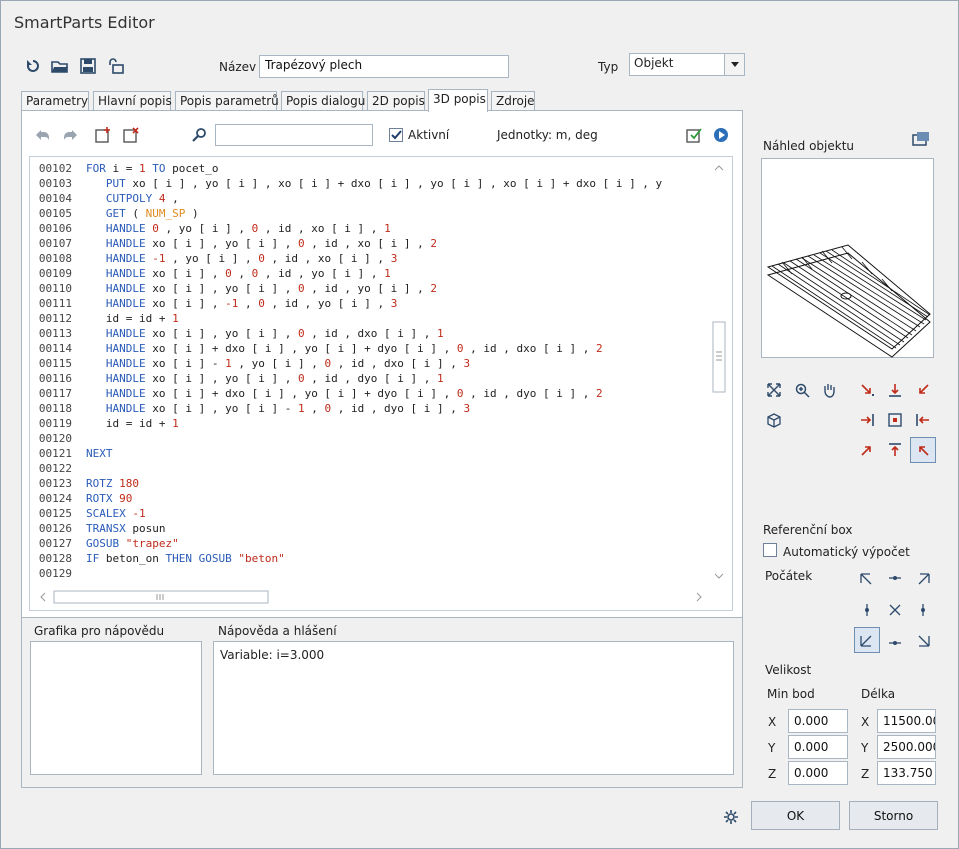 Image resolution: width=959 pixels, height=849 pixels. I want to click on origin-bottom-right-icon, so click(923, 640).